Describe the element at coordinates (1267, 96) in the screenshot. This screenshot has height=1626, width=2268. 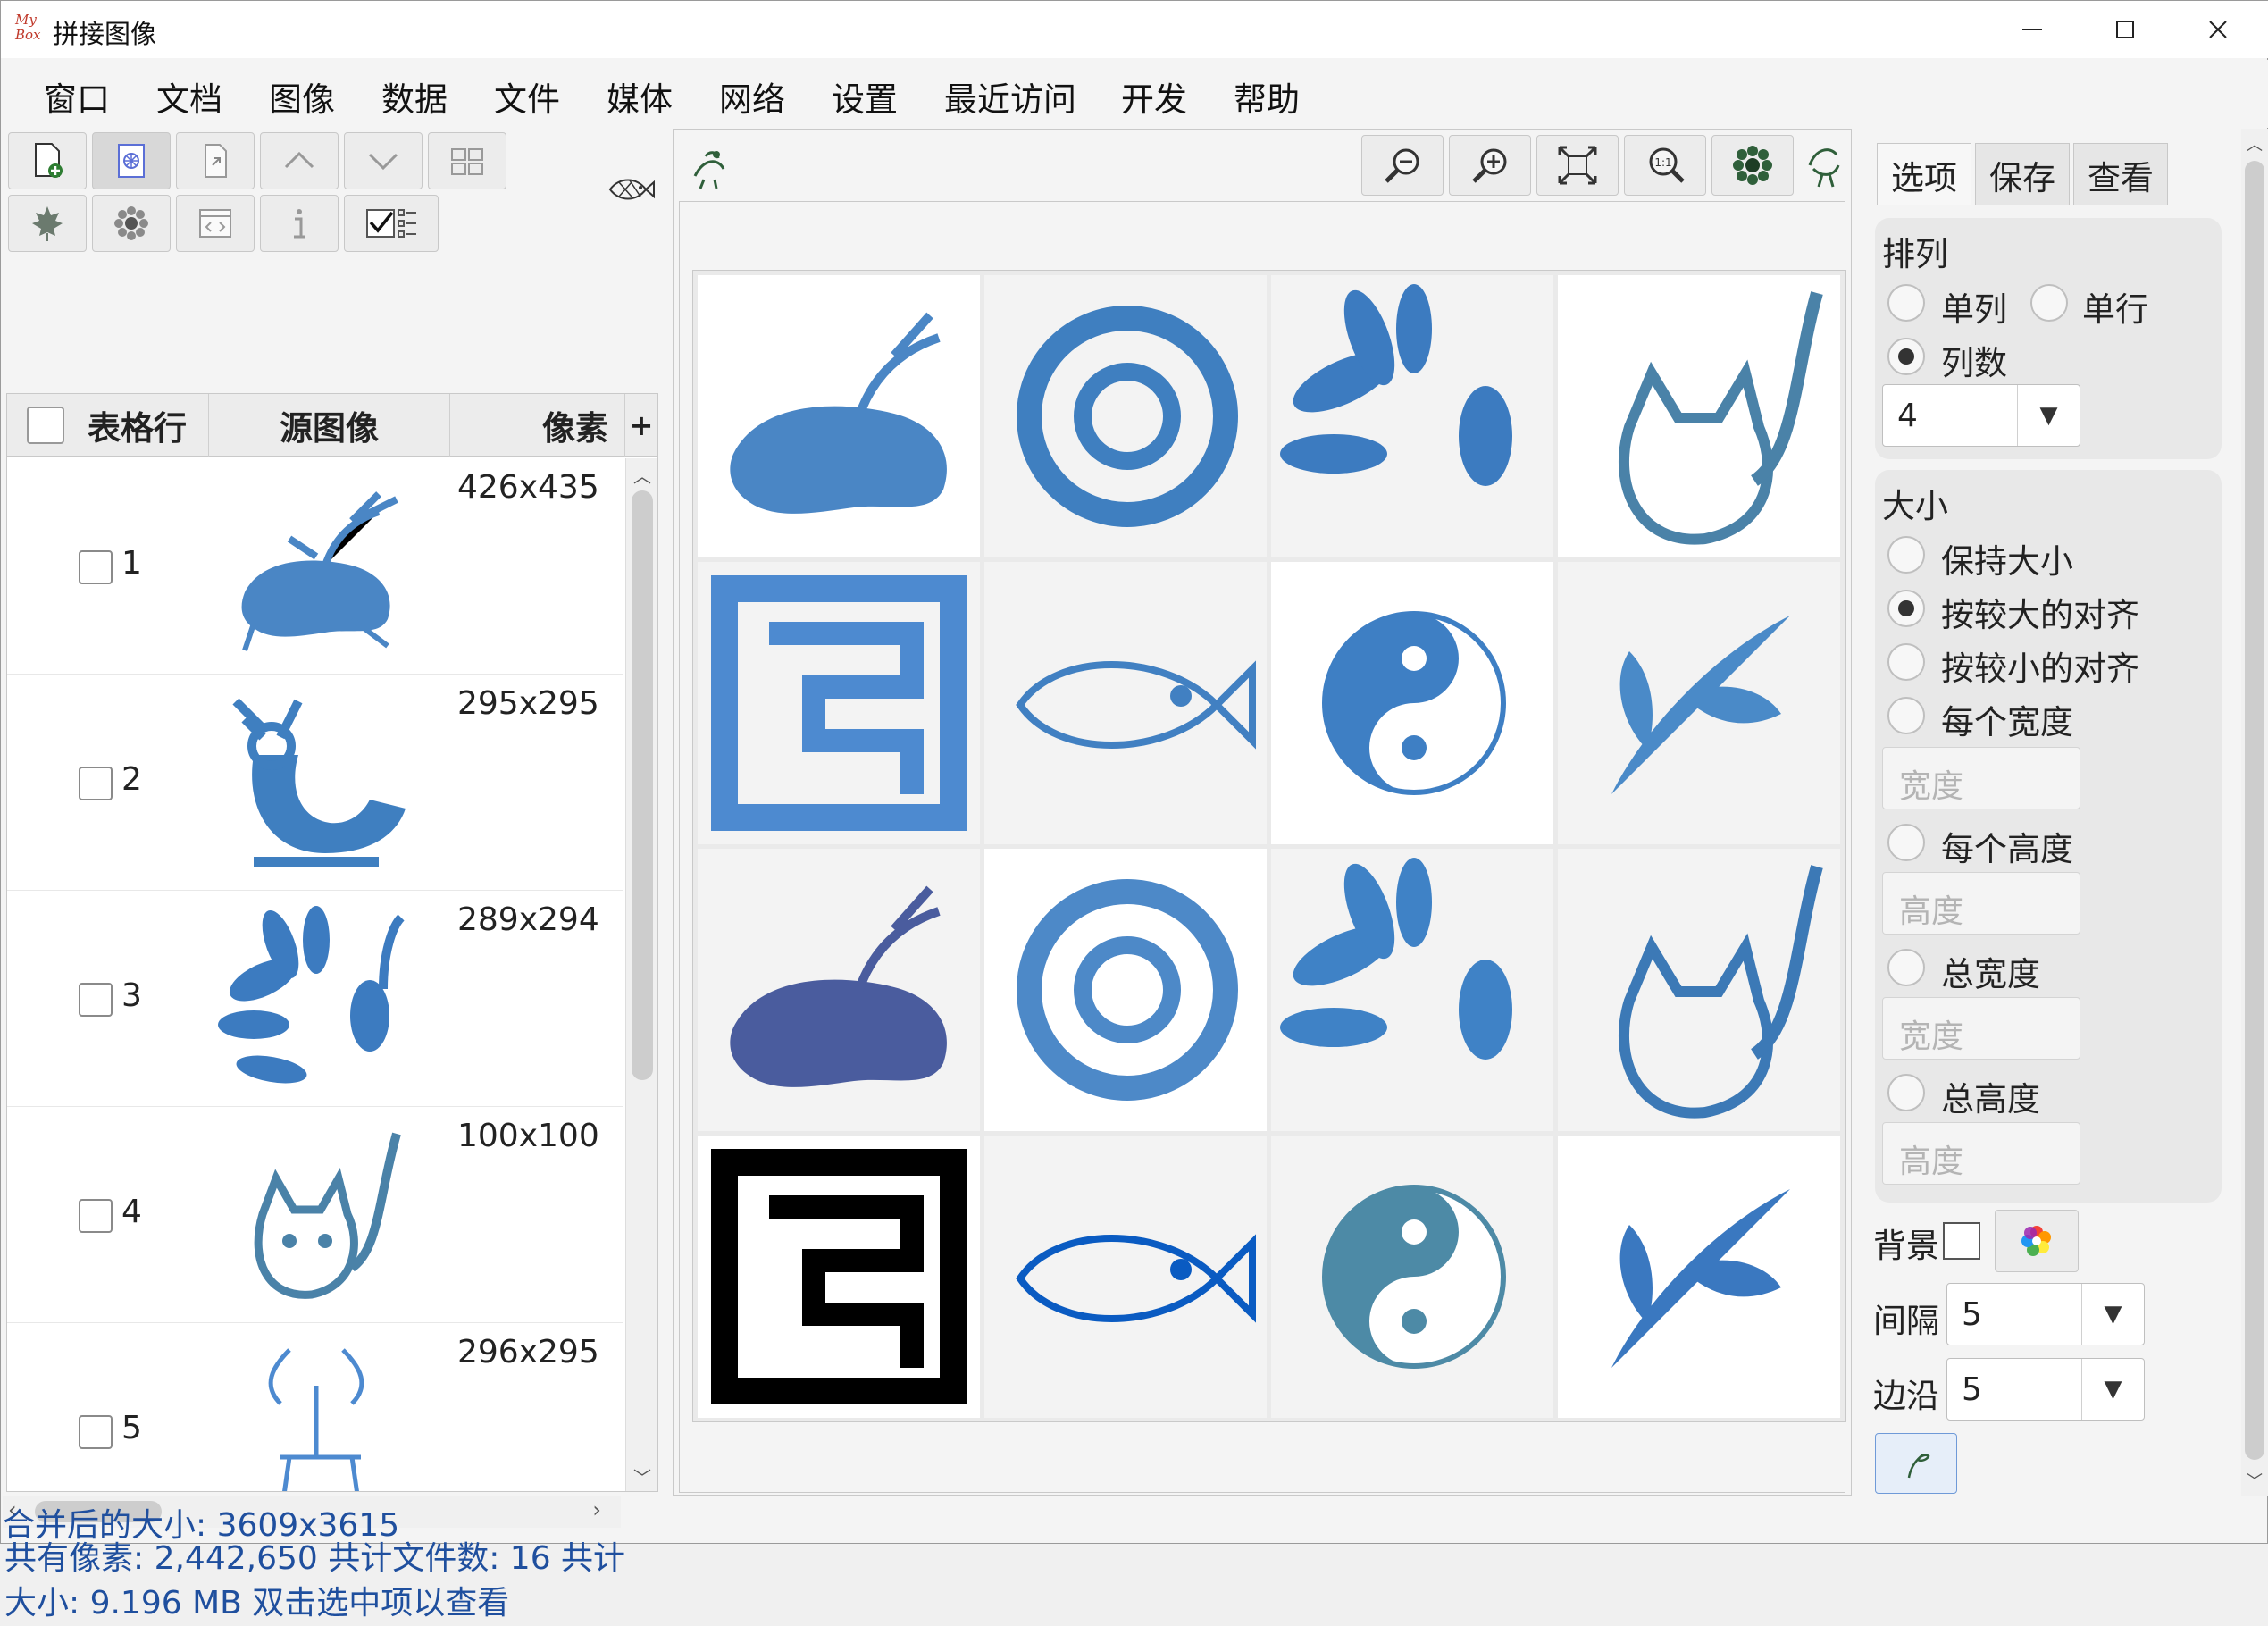
I see `menu-help: 帮助` at that location.